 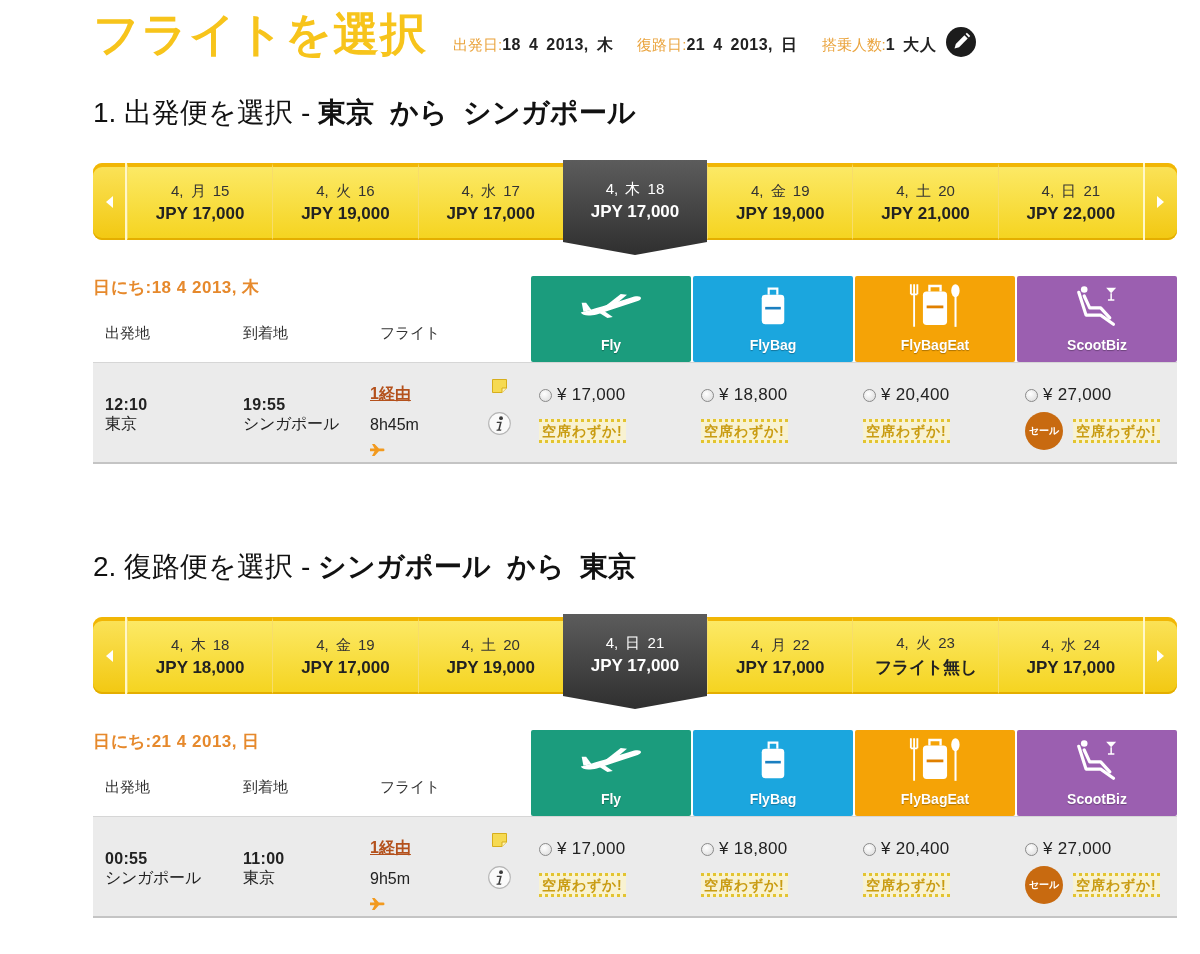 What do you see at coordinates (780, 201) in the screenshot?
I see `date-tab: 4, 金 19 JPY 19,000` at bounding box center [780, 201].